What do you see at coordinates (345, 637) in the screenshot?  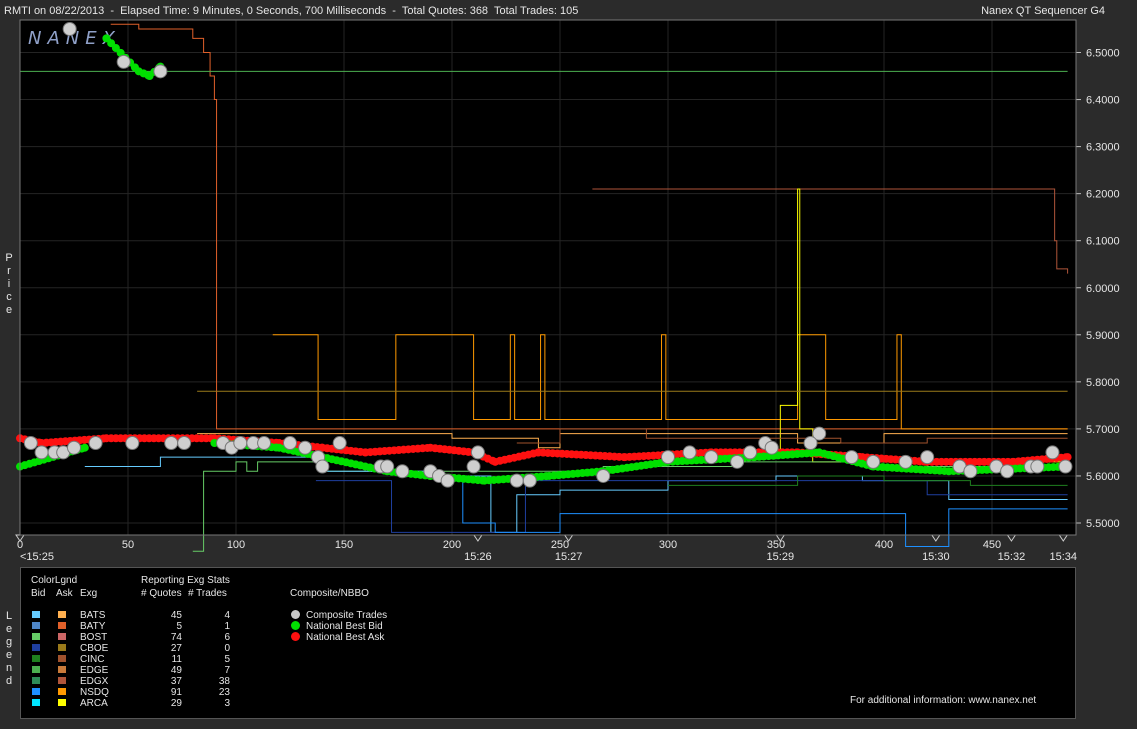 I see `composite-legend-label: National Best Ask` at bounding box center [345, 637].